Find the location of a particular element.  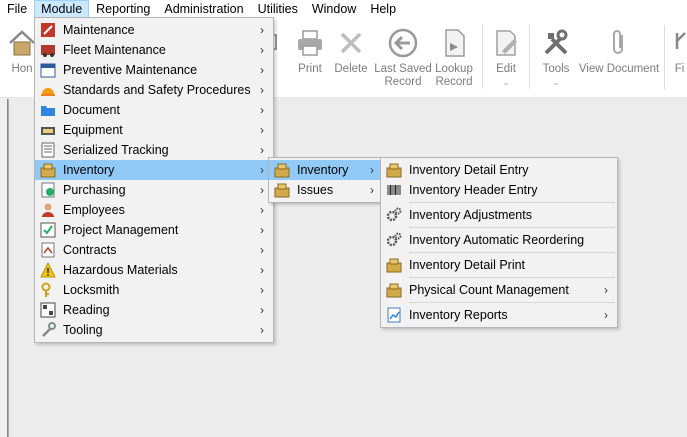

tools-dropdown-icon: ⌄ is located at coordinates (556, 82).